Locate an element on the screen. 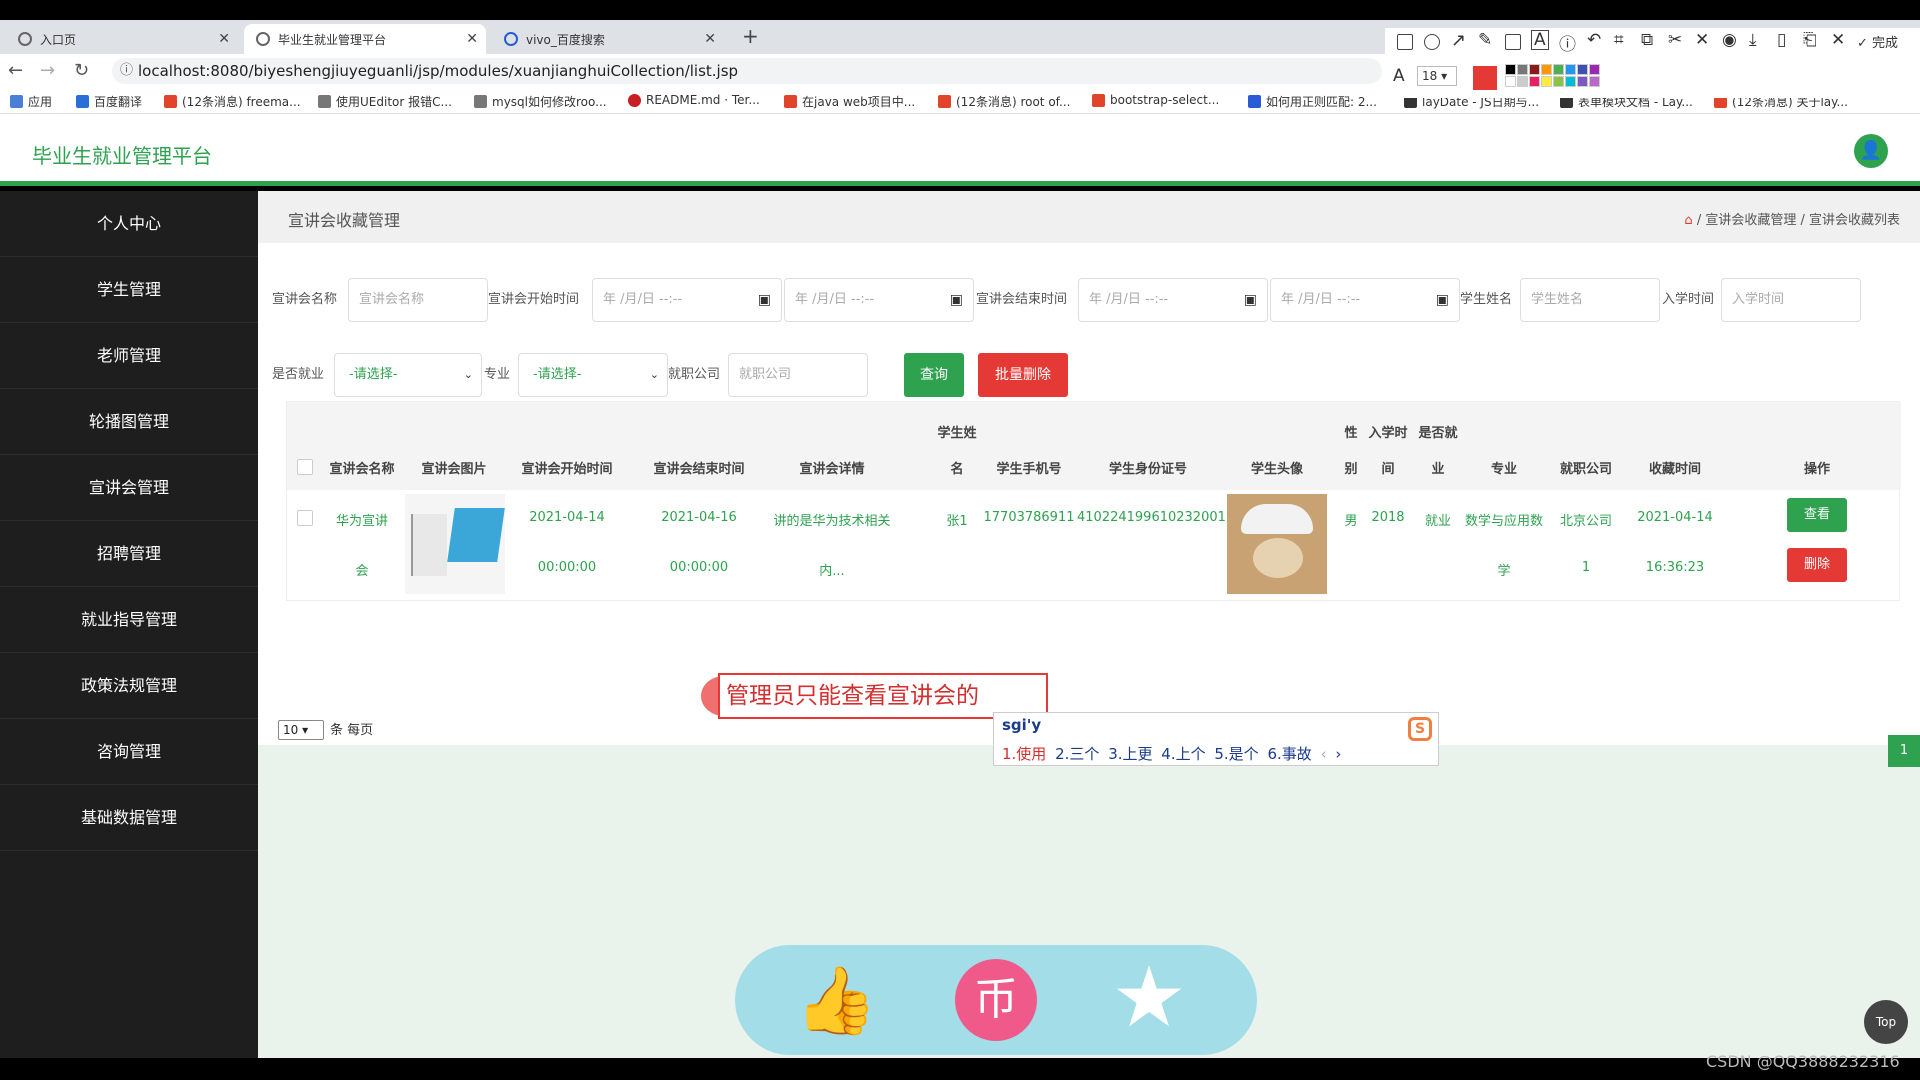 The height and width of the screenshot is (1080, 1920). text-tool-icon: A is located at coordinates (1540, 40).